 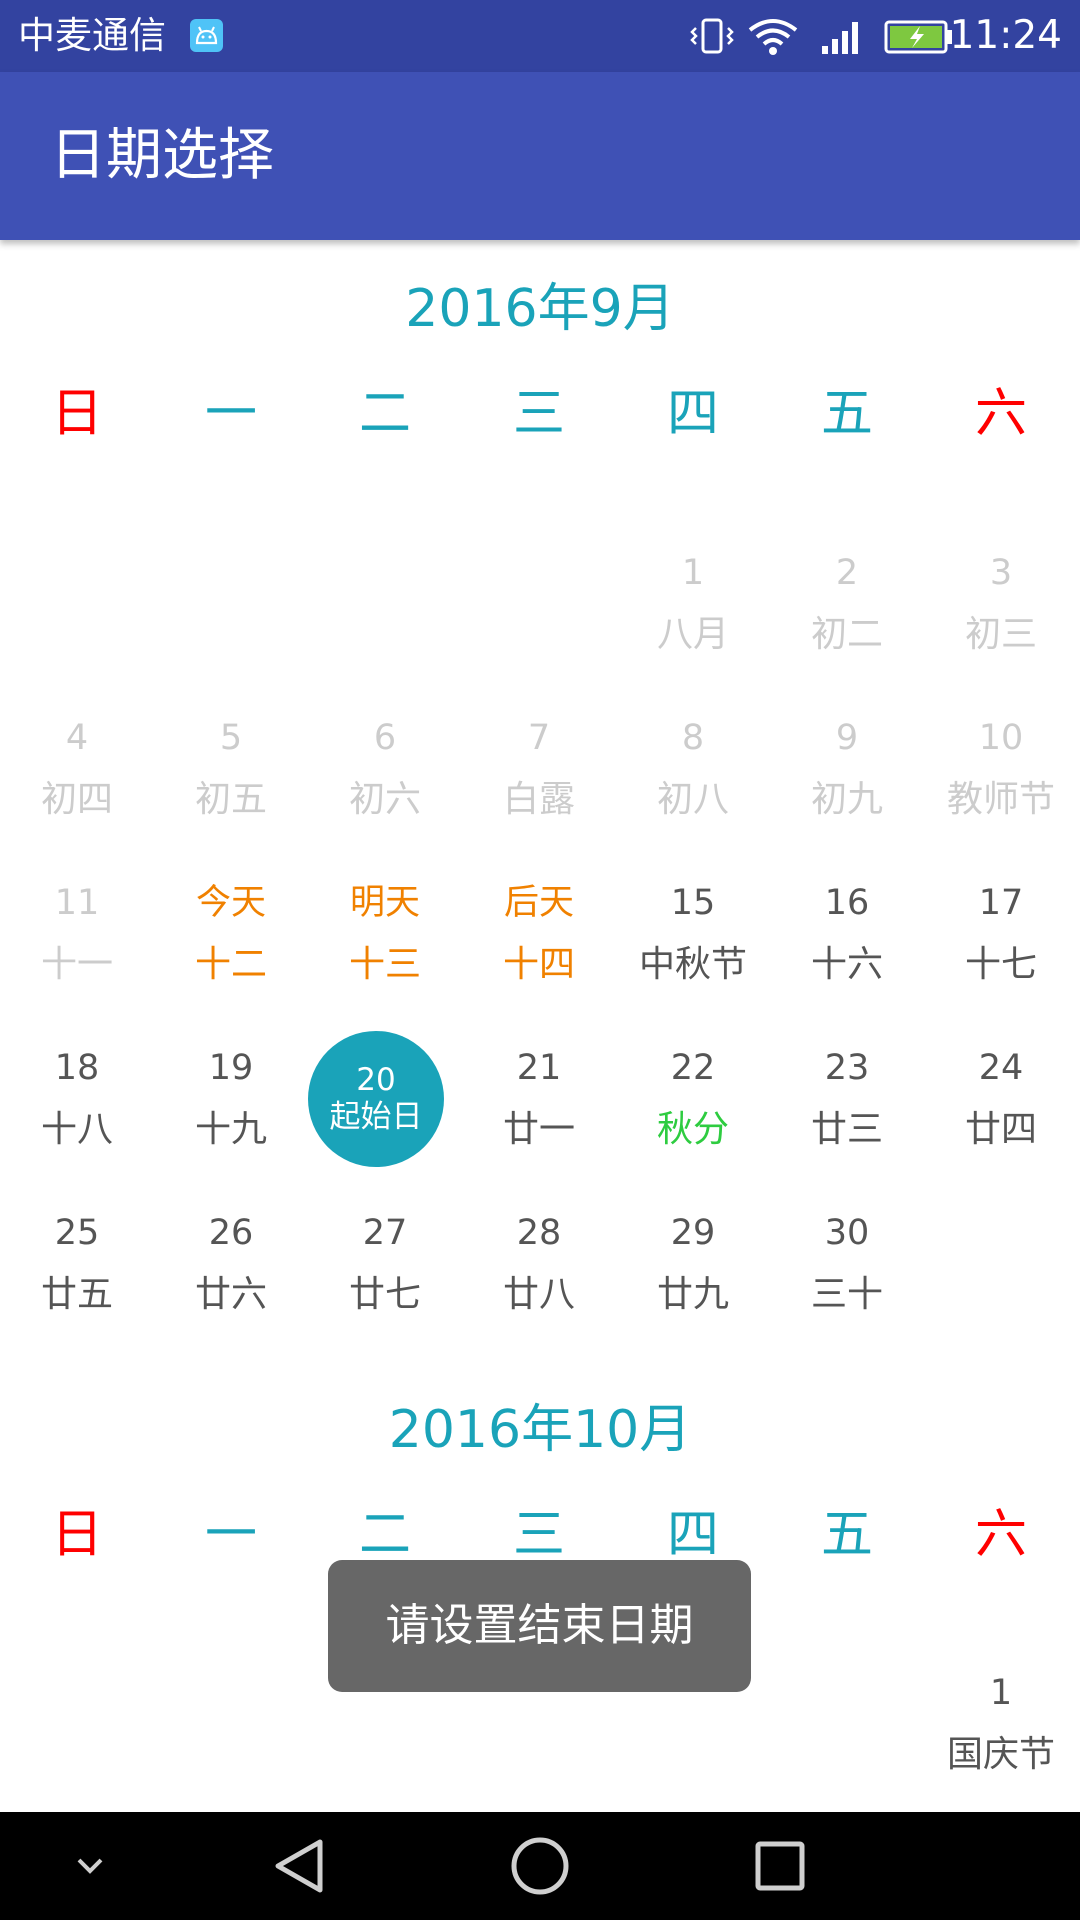 What do you see at coordinates (846, 964) in the screenshot?
I see `lunar-label: 十六` at bounding box center [846, 964].